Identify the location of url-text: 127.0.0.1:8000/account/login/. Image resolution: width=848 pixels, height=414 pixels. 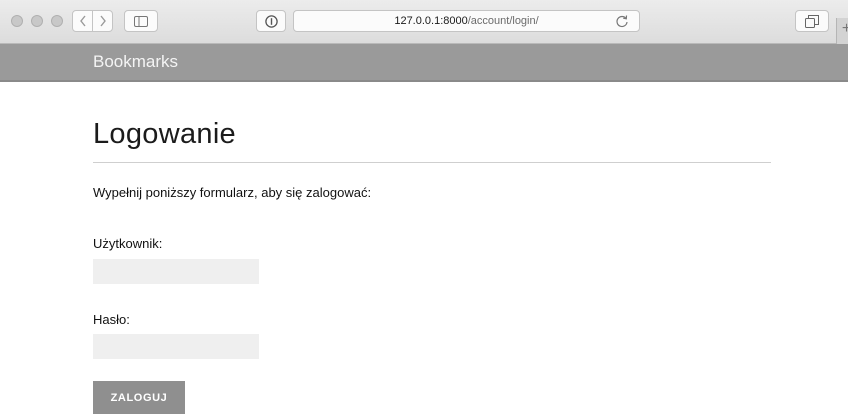
(466, 21).